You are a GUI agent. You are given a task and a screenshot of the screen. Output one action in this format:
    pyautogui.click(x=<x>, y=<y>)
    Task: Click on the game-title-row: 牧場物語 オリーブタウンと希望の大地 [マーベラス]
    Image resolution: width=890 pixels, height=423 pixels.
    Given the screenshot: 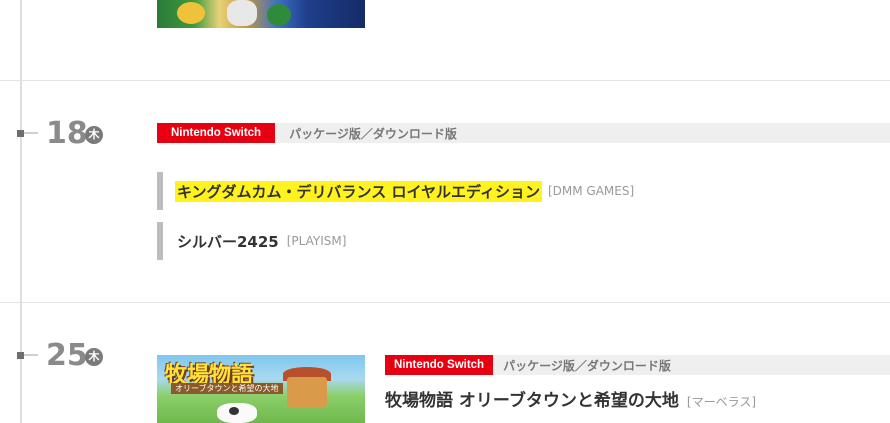 What is the action you would take?
    pyautogui.click(x=570, y=398)
    